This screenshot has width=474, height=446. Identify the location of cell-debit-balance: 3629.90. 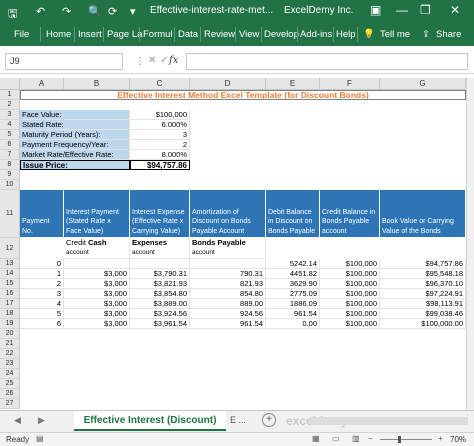
(293, 284).